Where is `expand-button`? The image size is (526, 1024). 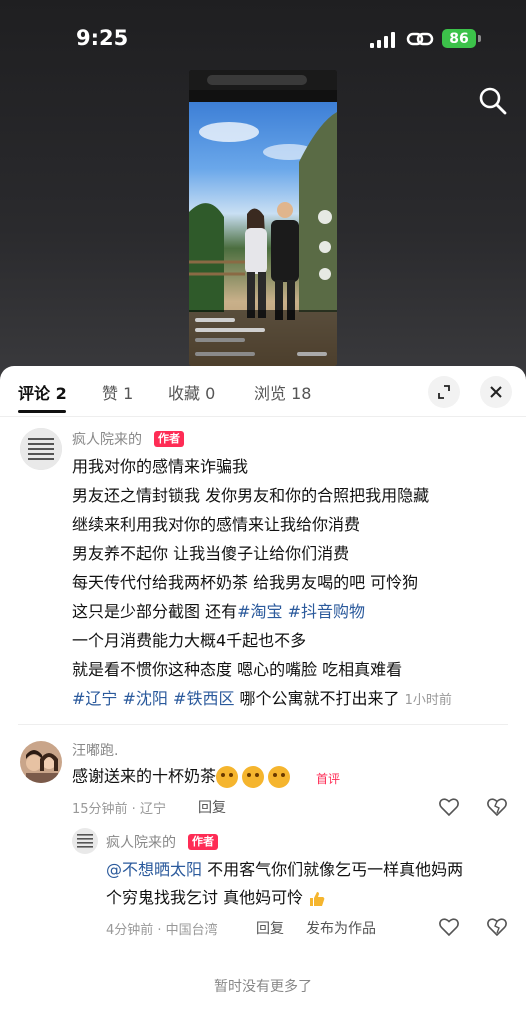 expand-button is located at coordinates (444, 392).